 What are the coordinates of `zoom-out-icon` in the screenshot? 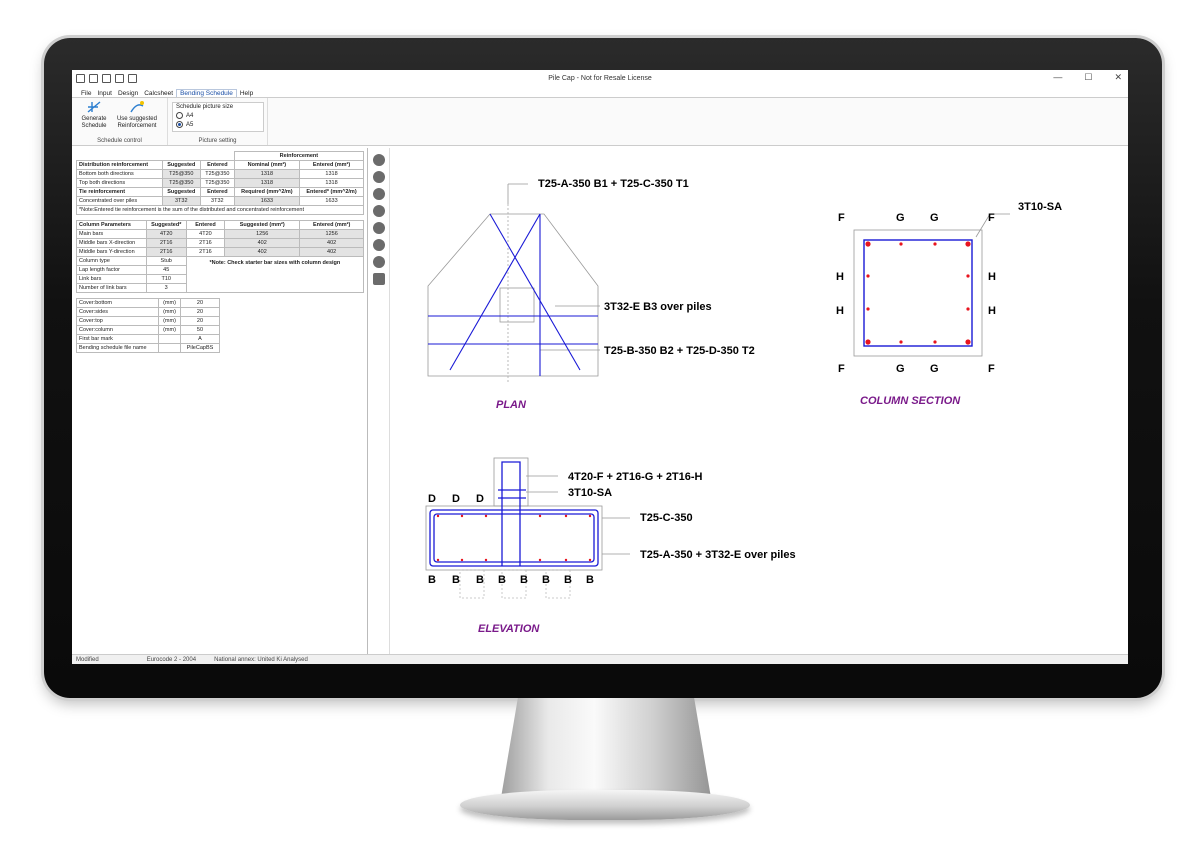 It's located at (378, 245).